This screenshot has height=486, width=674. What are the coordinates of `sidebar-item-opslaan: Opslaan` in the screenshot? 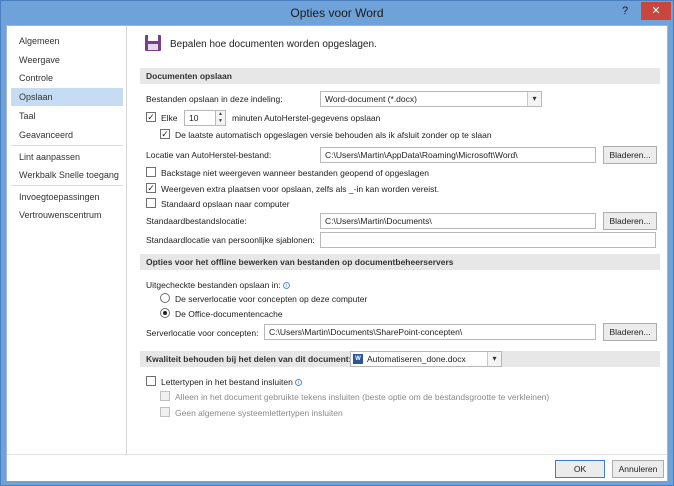 It's located at (67, 97).